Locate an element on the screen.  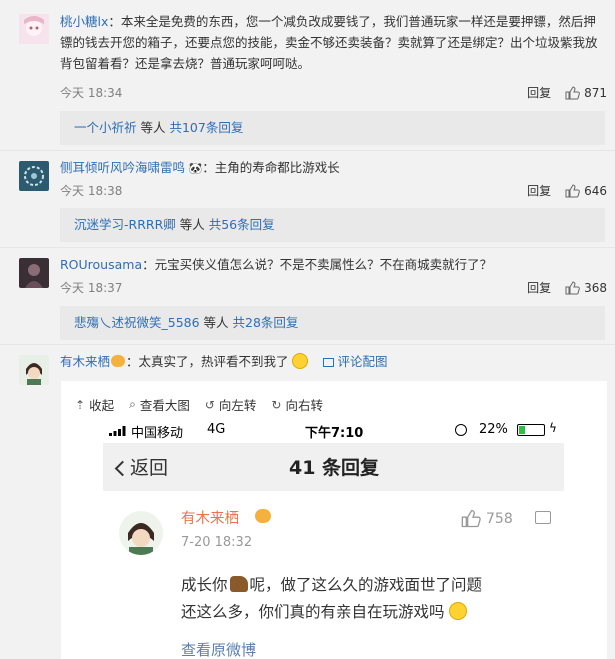
sub-reply-users: 悲殤乀述祝微笑_5586 is located at coordinates (137, 322).